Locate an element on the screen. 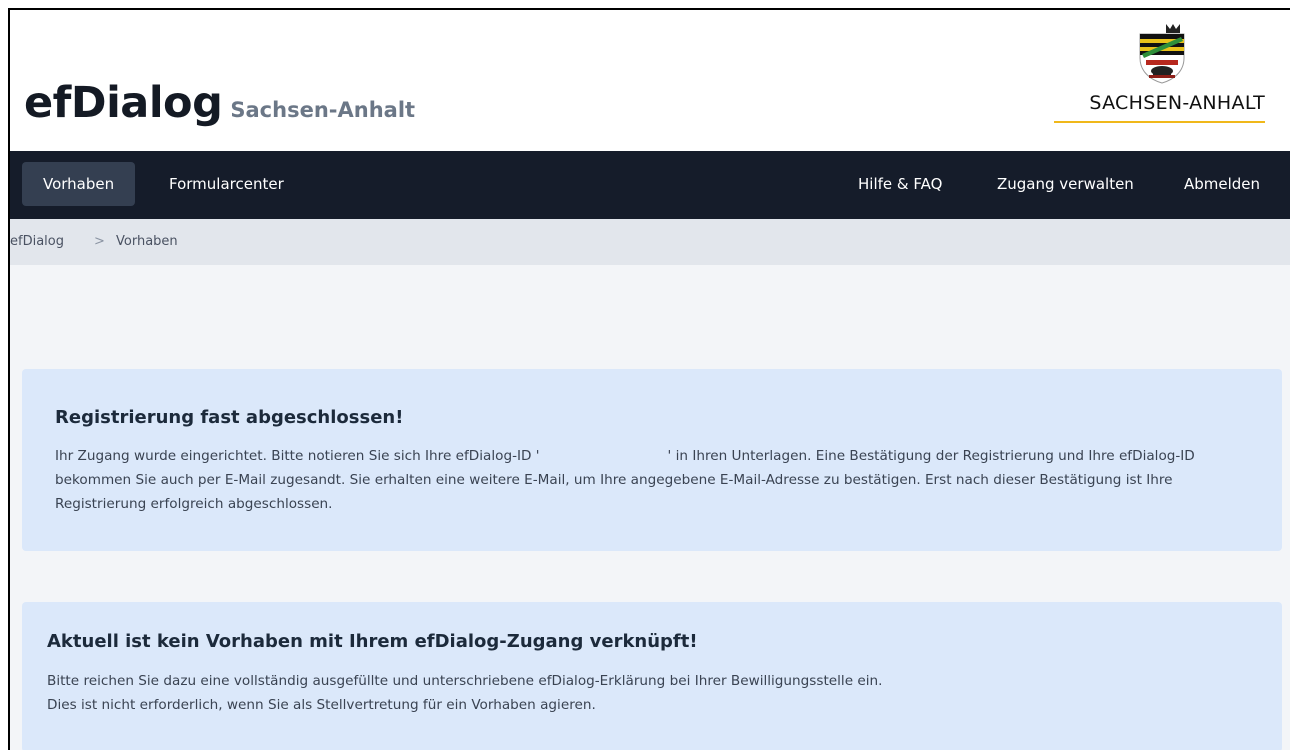 Image resolution: width=1290 pixels, height=750 pixels. breadcrumb: efDialog > Vorhaben is located at coordinates (650, 242).